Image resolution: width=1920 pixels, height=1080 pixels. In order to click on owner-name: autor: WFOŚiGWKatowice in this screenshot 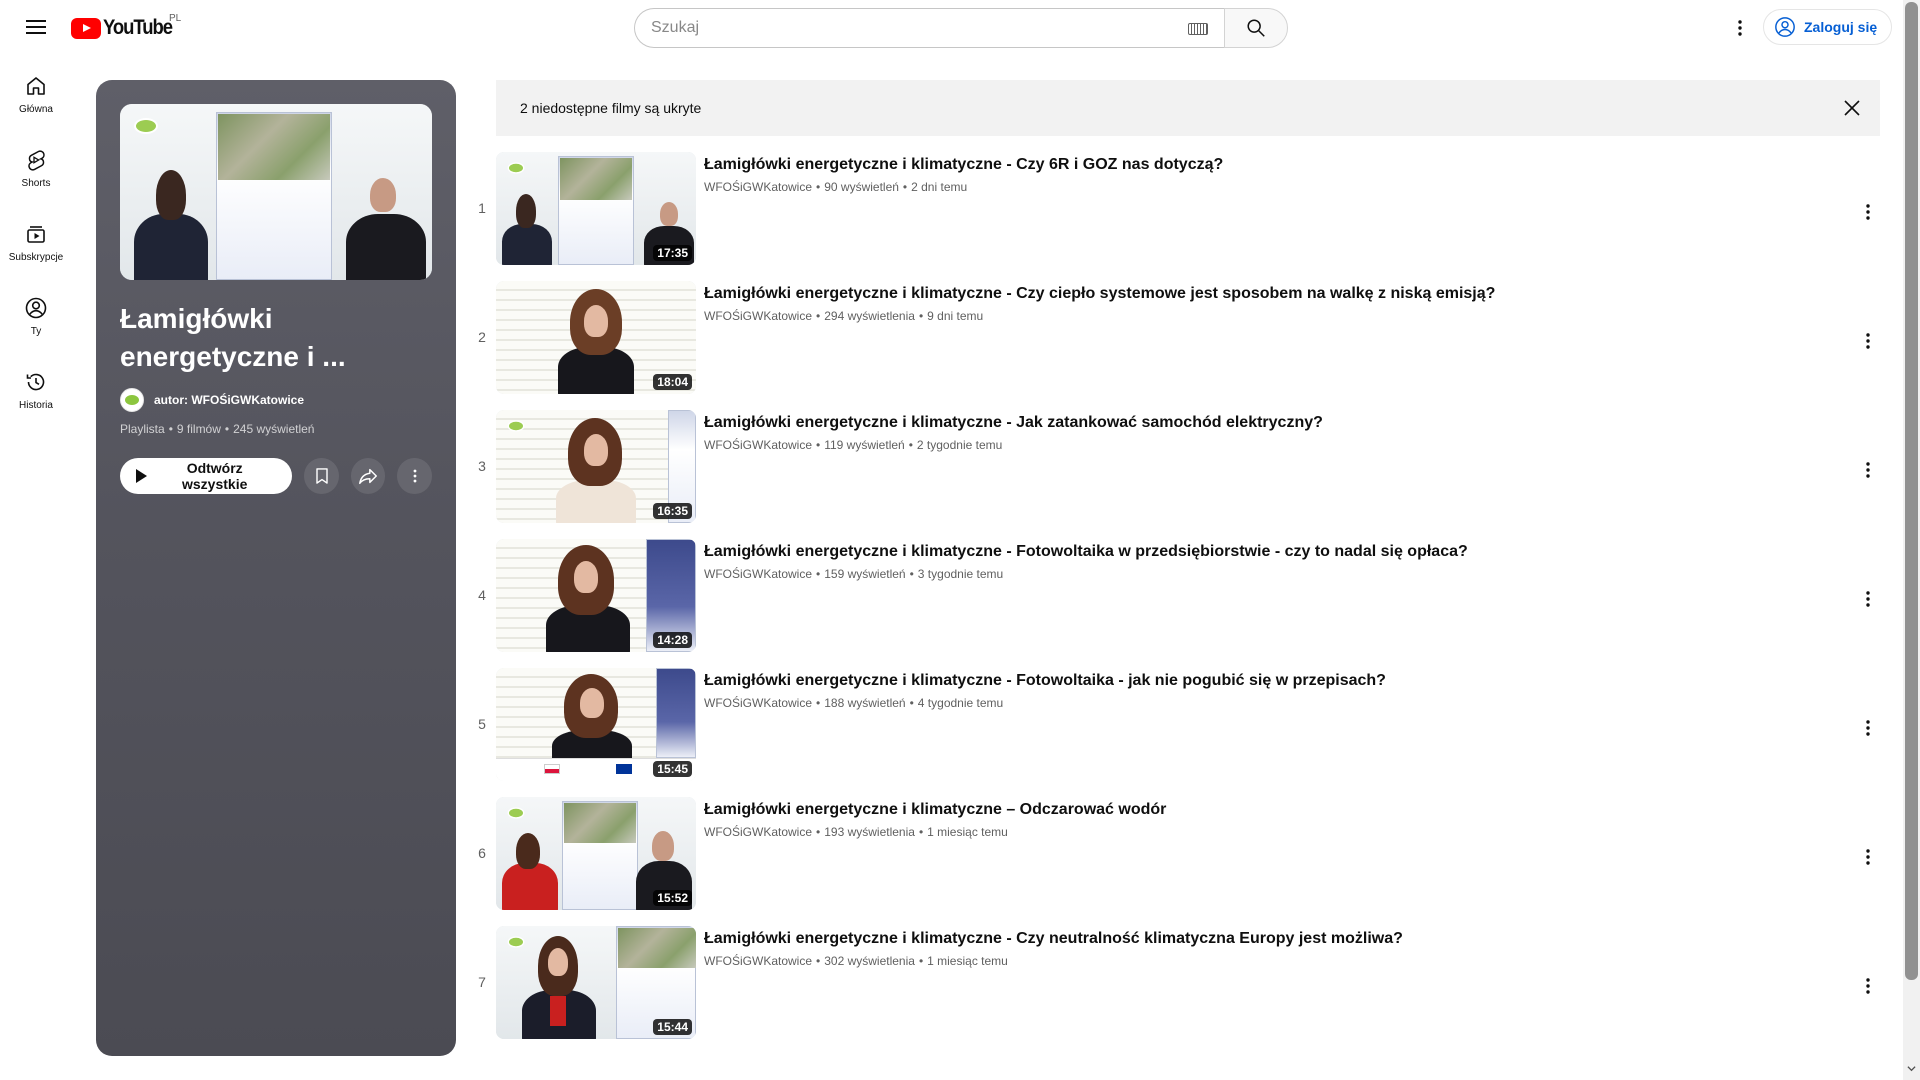, I will do `click(229, 400)`.